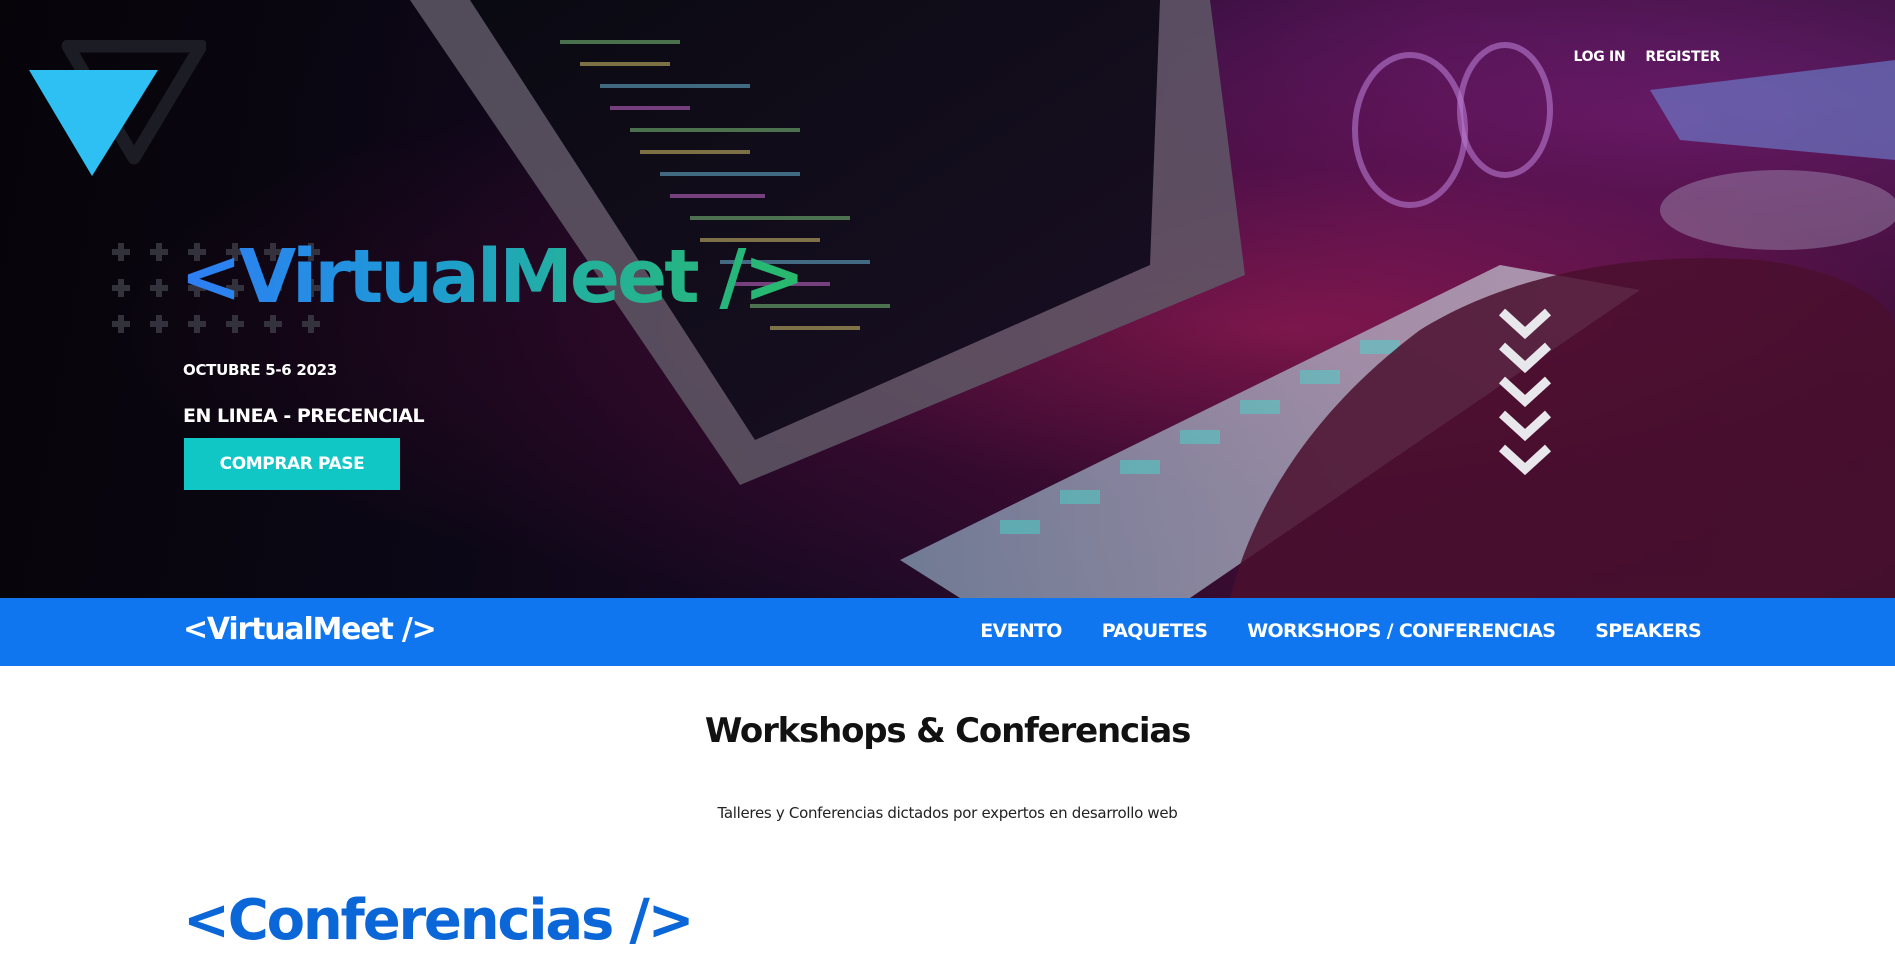  What do you see at coordinates (492, 277) in the screenshot?
I see `hero-title: <VirtualMeet />` at bounding box center [492, 277].